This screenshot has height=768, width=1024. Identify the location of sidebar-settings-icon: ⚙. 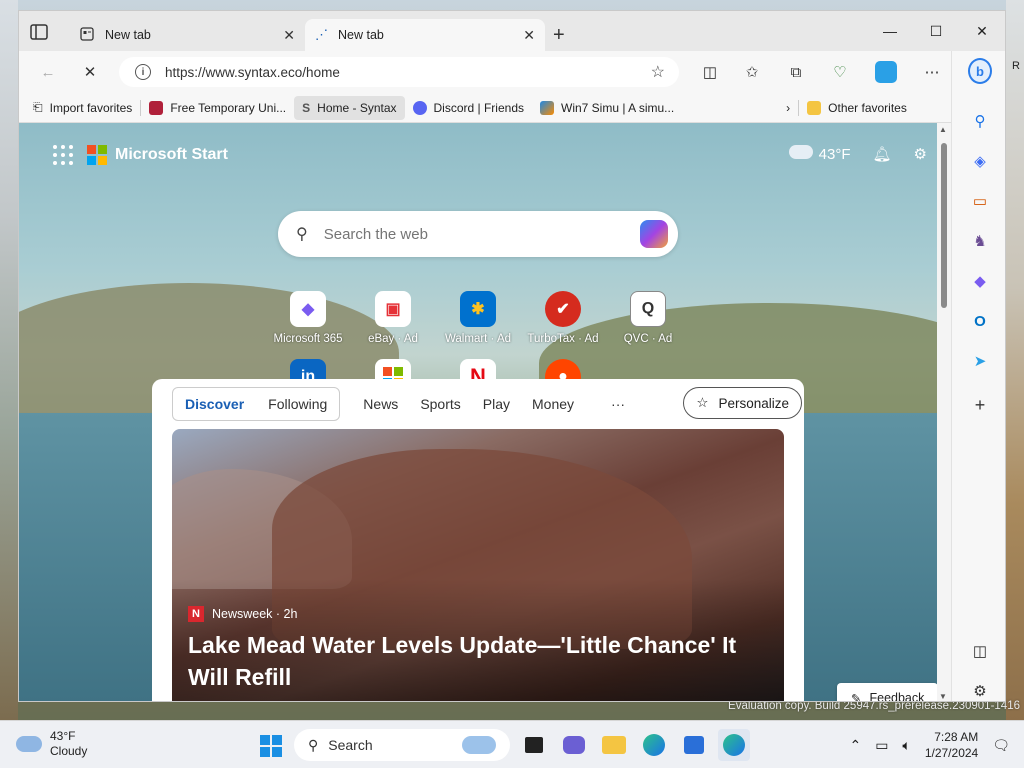
(980, 690).